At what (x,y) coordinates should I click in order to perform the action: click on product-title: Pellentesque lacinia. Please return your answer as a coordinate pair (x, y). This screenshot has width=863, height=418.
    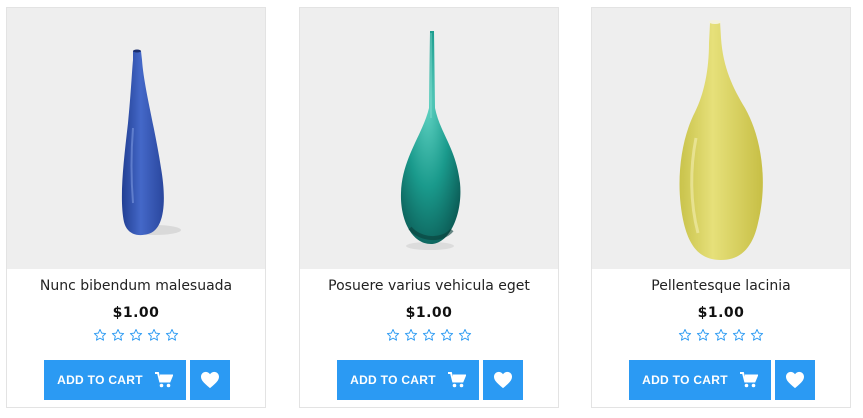
    Looking at the image, I should click on (721, 286).